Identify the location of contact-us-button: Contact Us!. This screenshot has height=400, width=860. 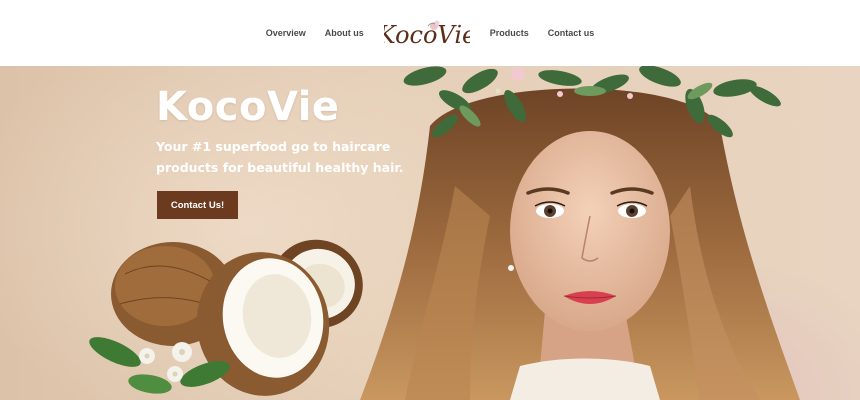
(197, 205).